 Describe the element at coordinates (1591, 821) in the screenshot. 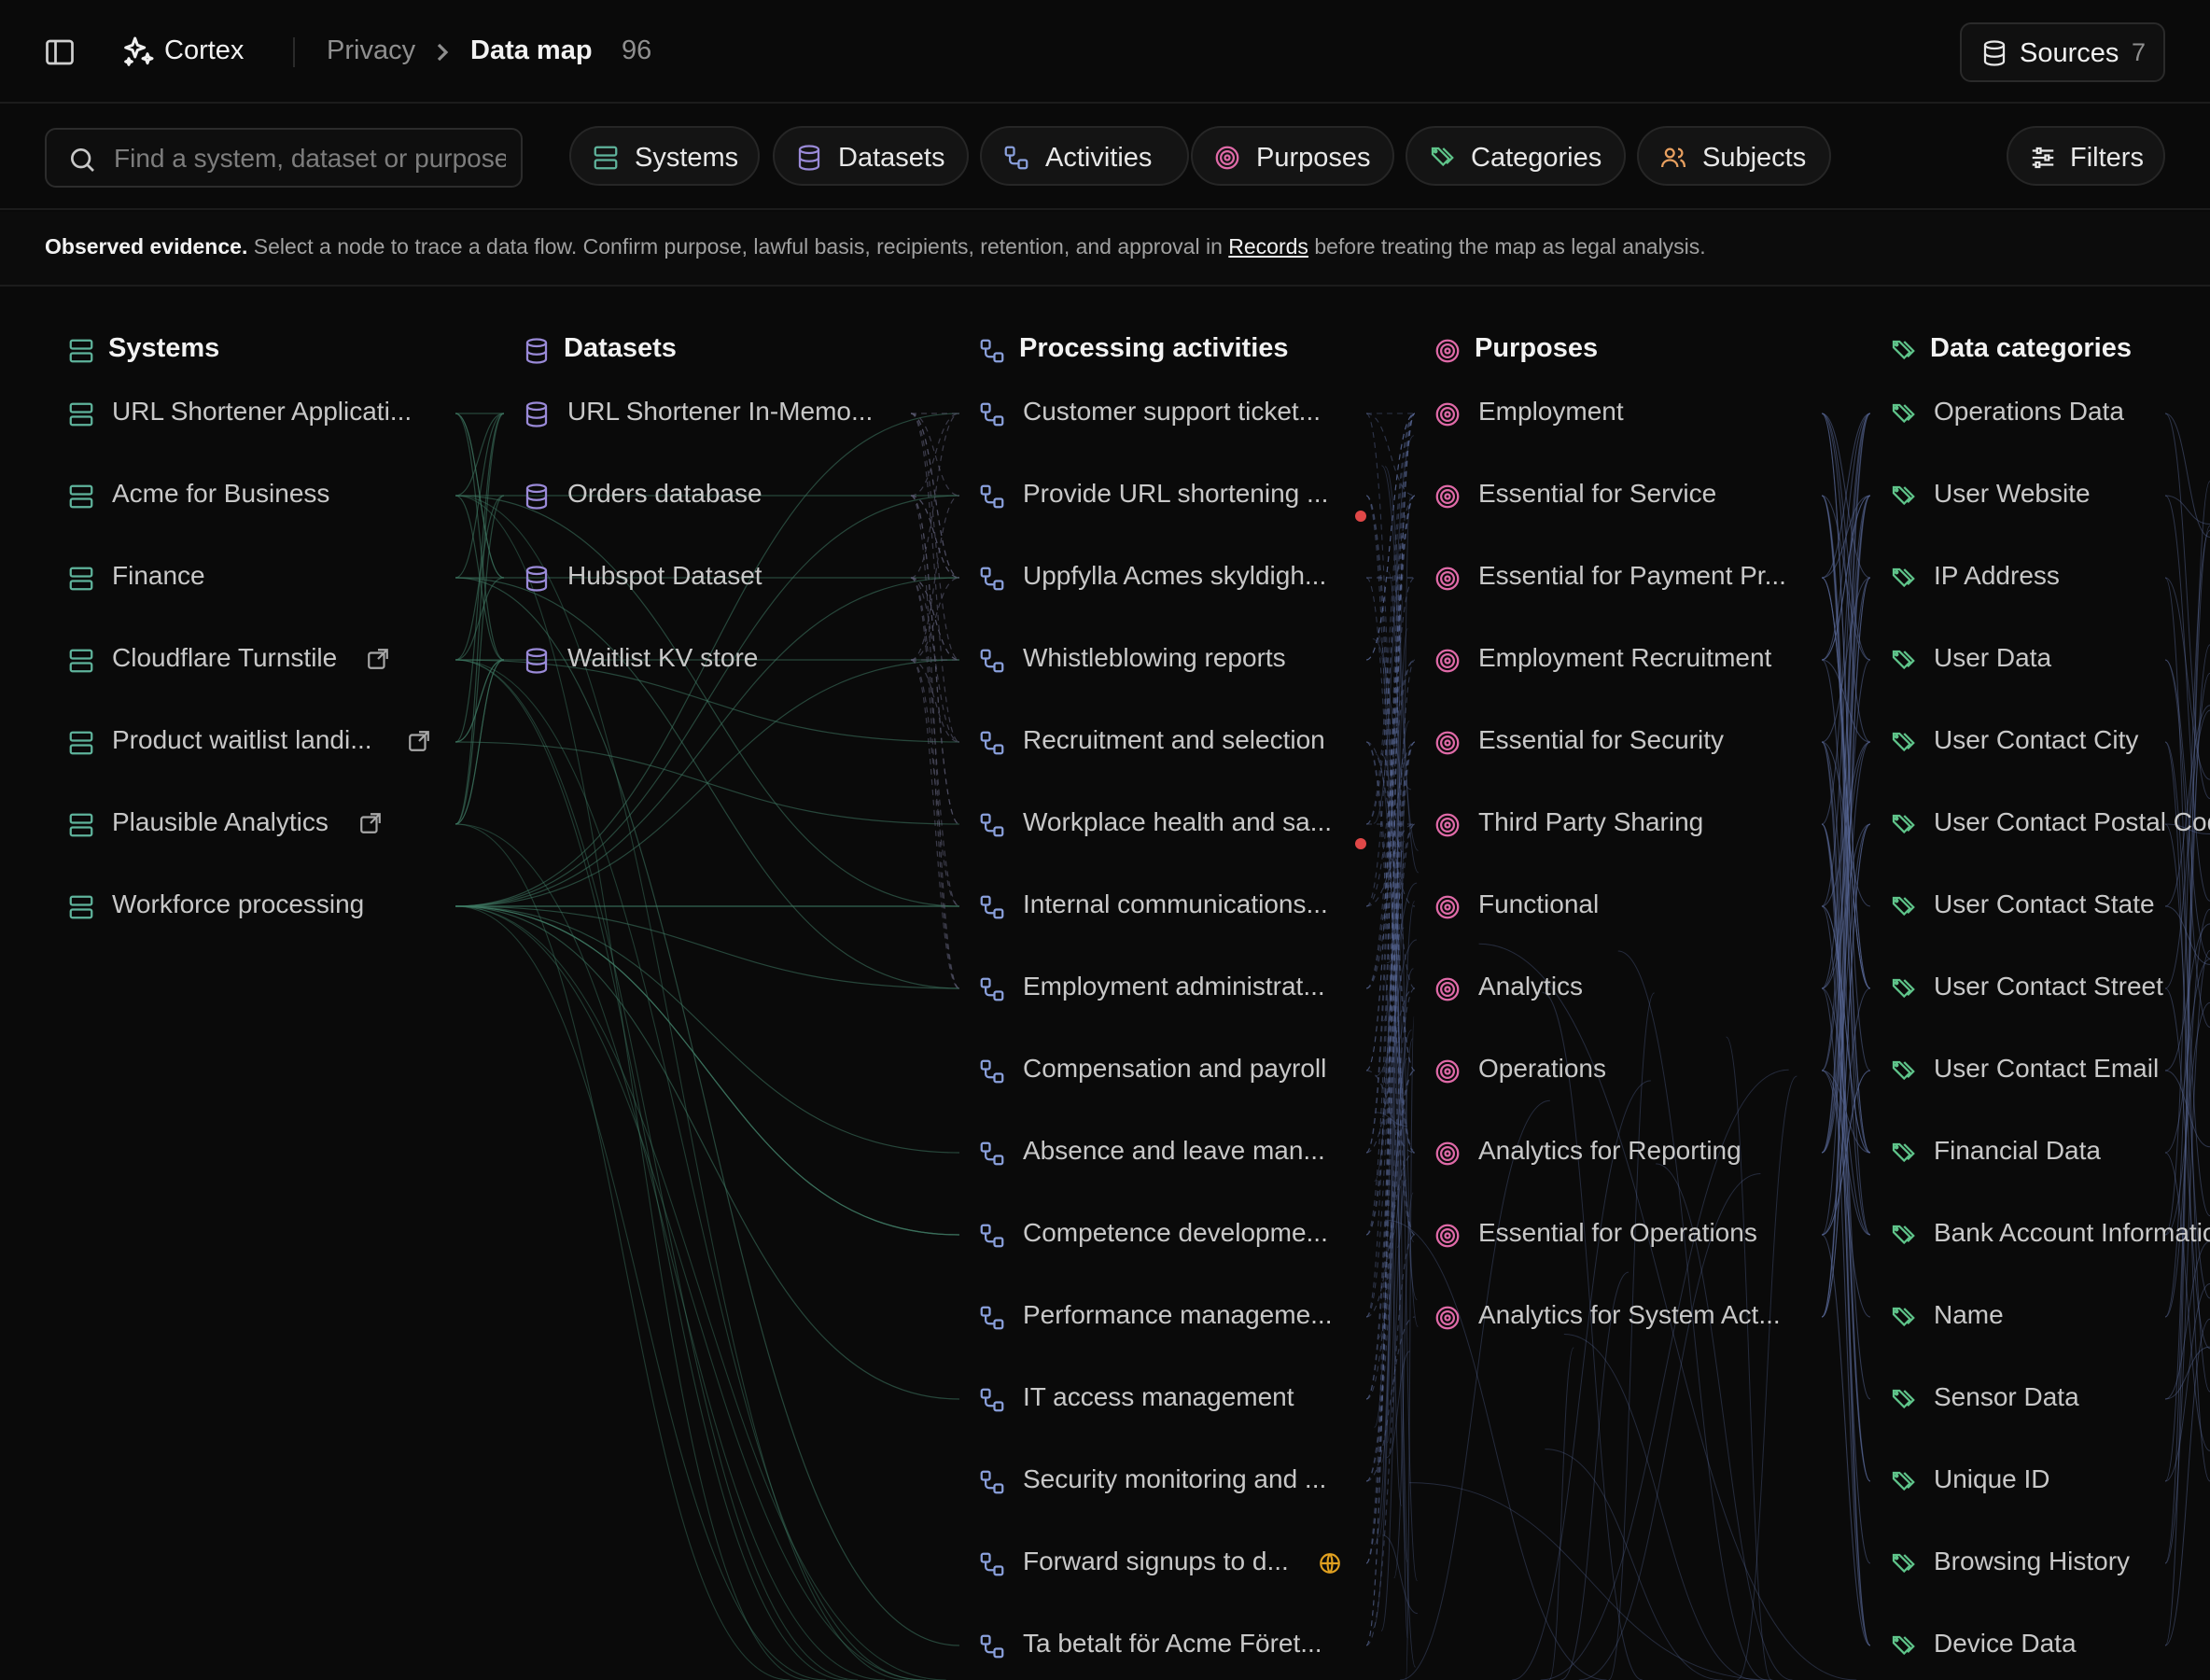

I see `node-label: Third Party Sharing` at that location.